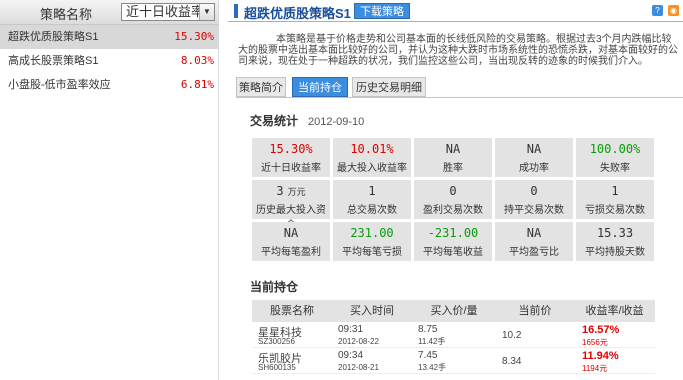 This screenshot has height=380, width=683. What do you see at coordinates (432, 367) in the screenshot?
I see `buy-qty: 13.42手` at bounding box center [432, 367].